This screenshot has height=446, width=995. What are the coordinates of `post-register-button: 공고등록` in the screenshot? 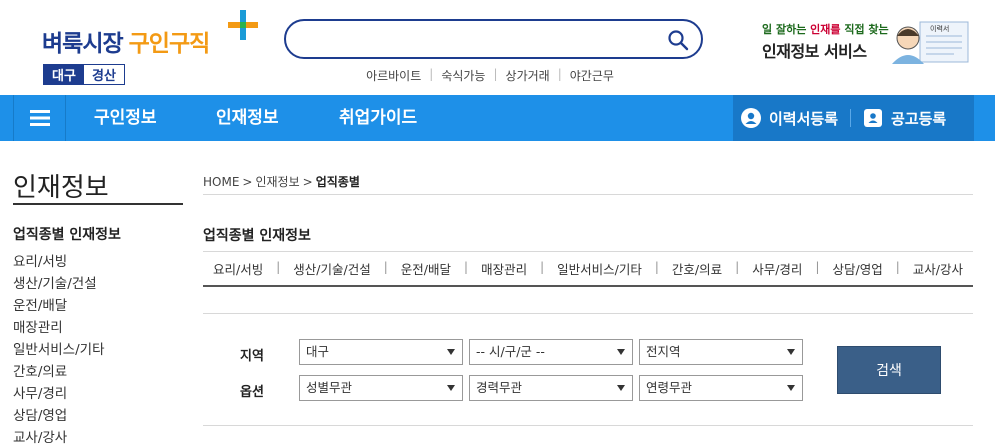 It's located at (904, 118).